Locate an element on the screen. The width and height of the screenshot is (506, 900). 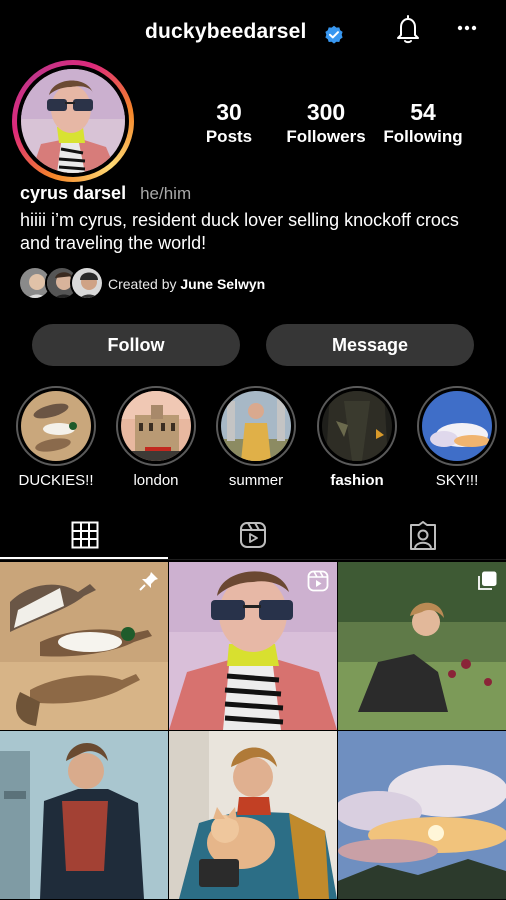
followers-label: Followers is located at coordinates (326, 136).